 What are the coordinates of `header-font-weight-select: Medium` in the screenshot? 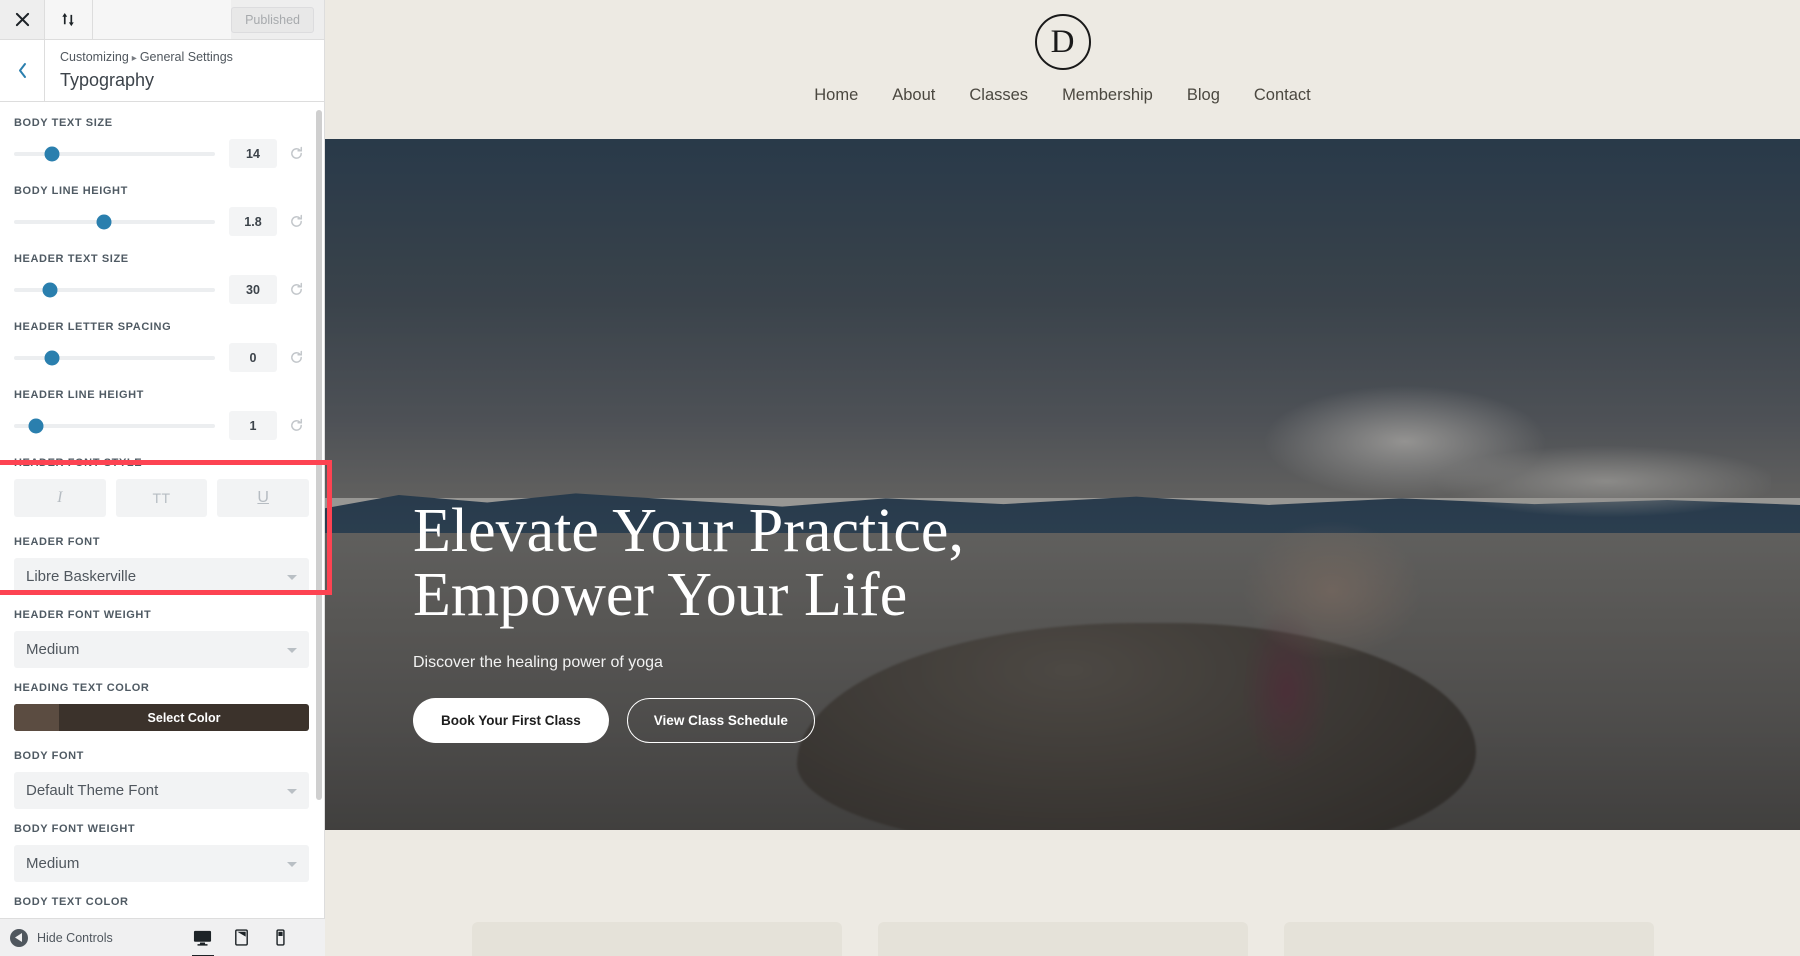 It's located at (161, 649).